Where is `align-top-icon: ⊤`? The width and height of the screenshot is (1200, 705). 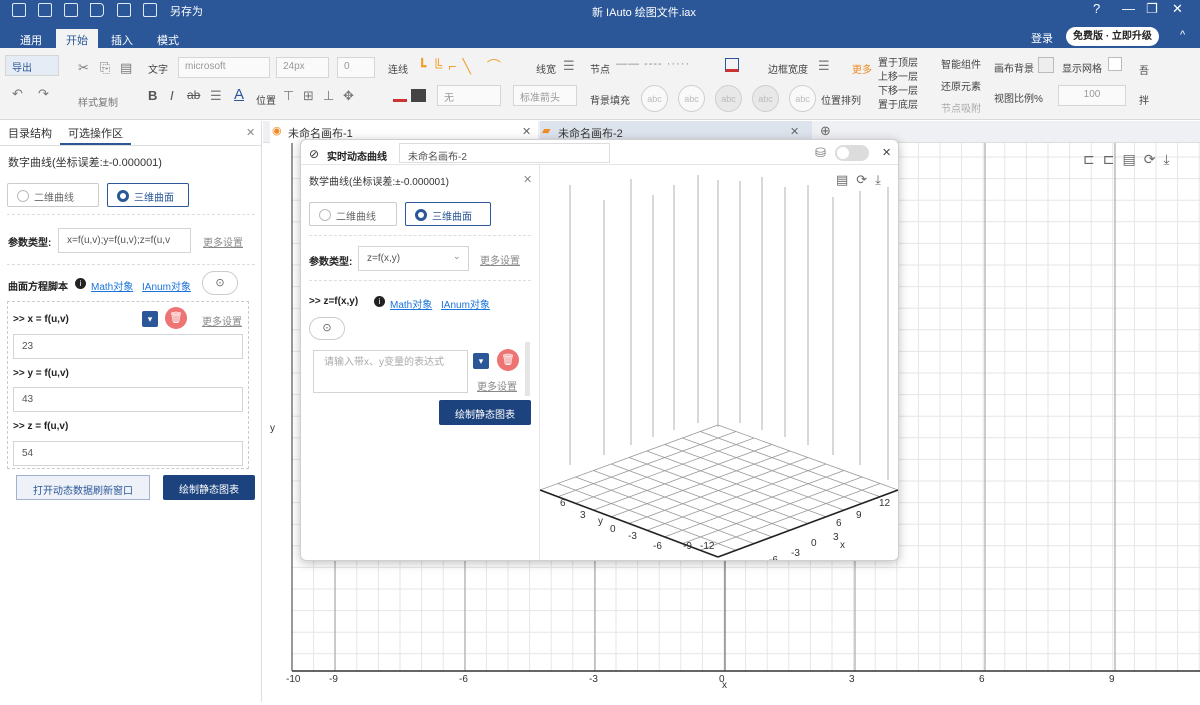 align-top-icon: ⊤ is located at coordinates (288, 96).